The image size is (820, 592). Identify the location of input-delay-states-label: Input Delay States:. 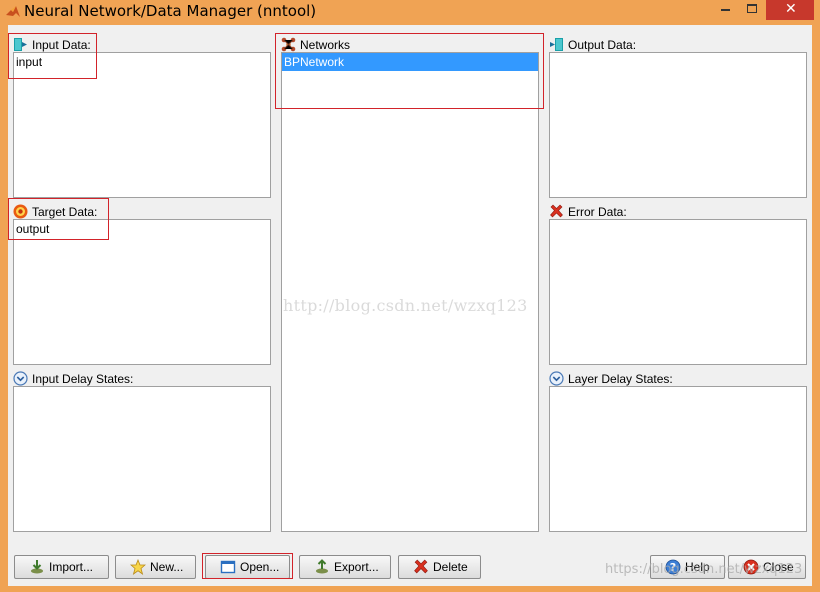
(88, 379).